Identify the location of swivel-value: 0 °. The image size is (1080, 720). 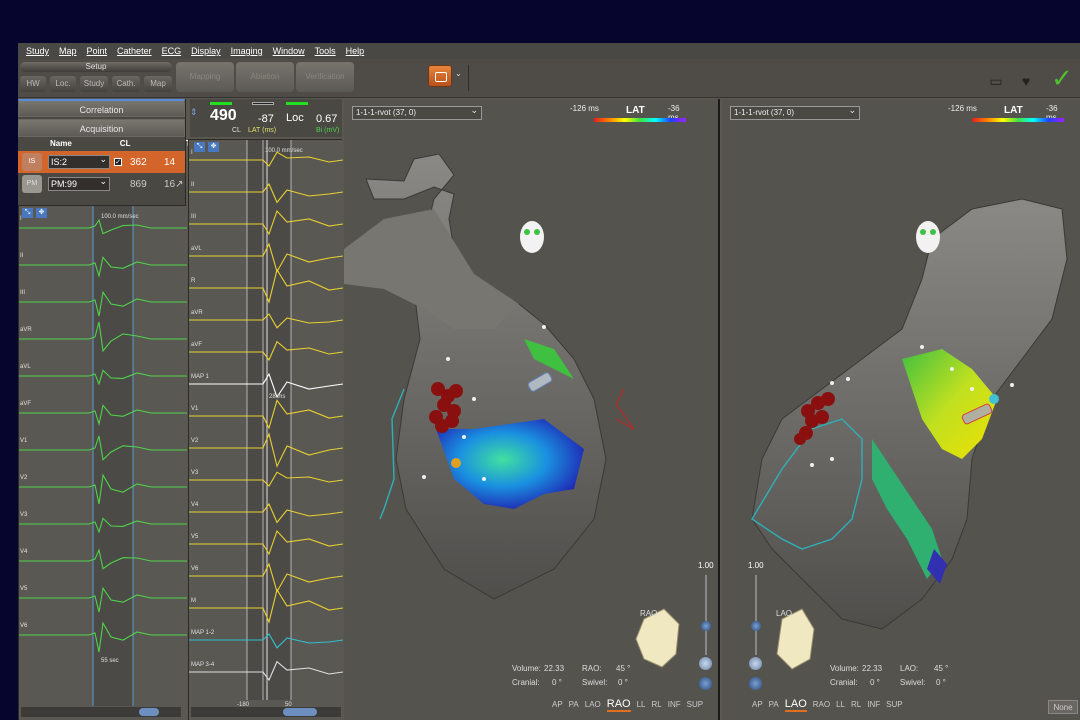
(623, 682).